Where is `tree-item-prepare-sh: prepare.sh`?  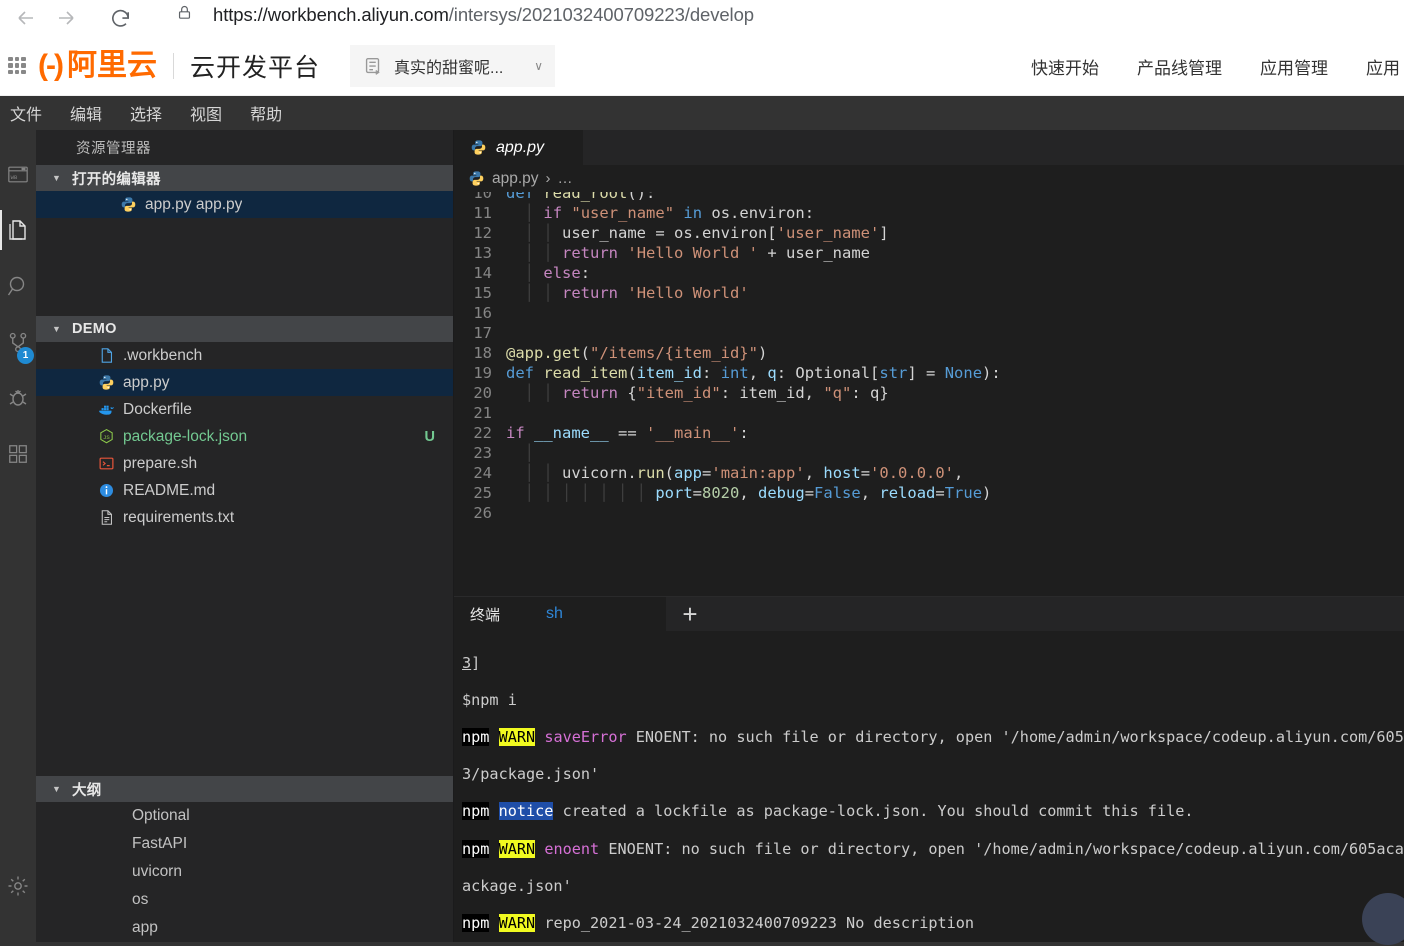
tree-item-prepare-sh: prepare.sh is located at coordinates (244, 463).